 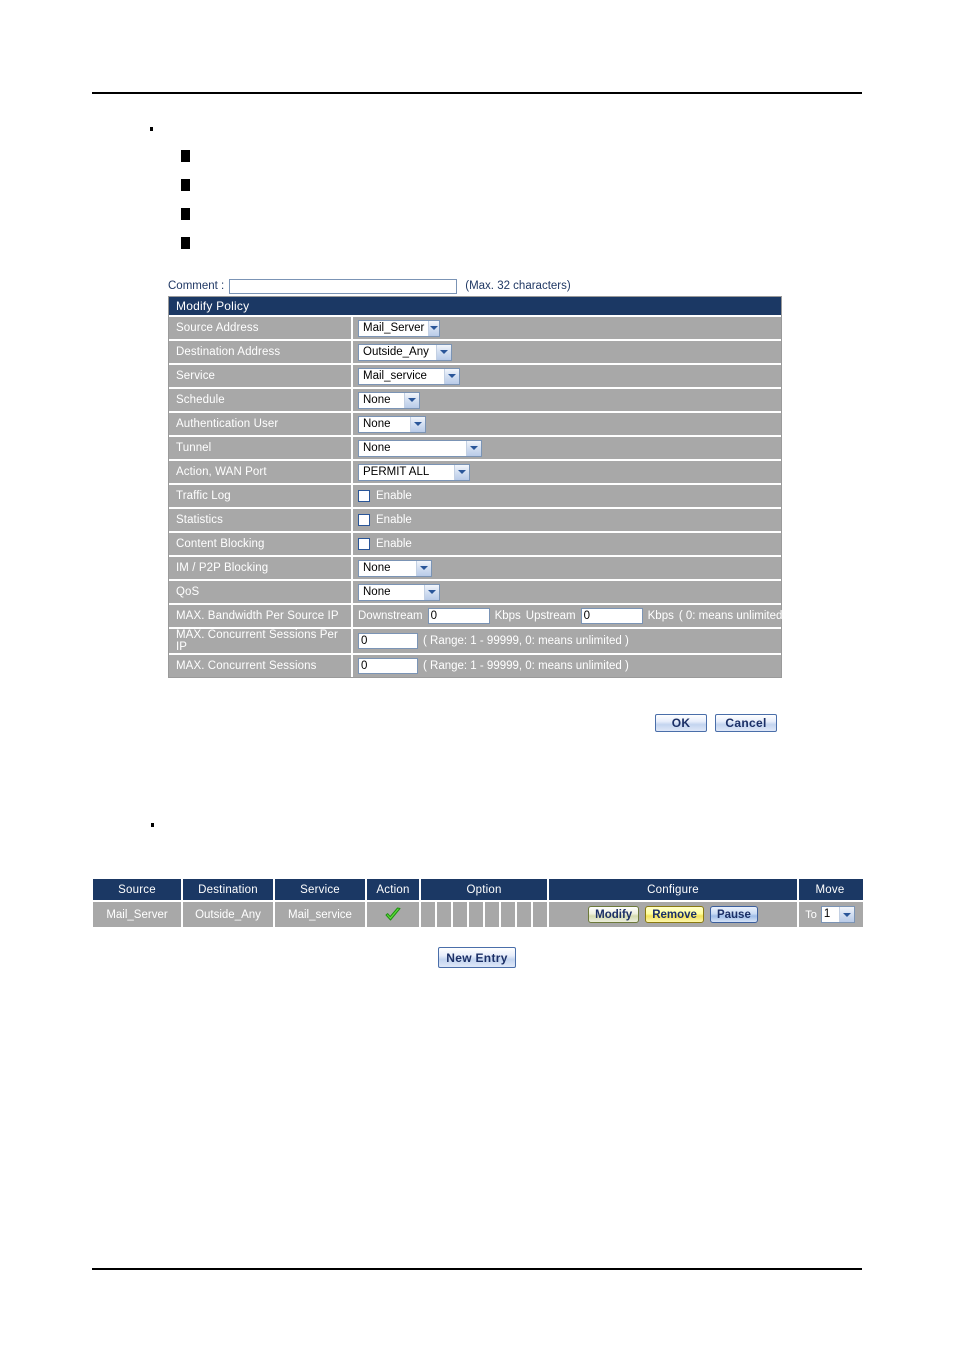 I want to click on label-traffic-log: Traffic Log, so click(x=261, y=496).